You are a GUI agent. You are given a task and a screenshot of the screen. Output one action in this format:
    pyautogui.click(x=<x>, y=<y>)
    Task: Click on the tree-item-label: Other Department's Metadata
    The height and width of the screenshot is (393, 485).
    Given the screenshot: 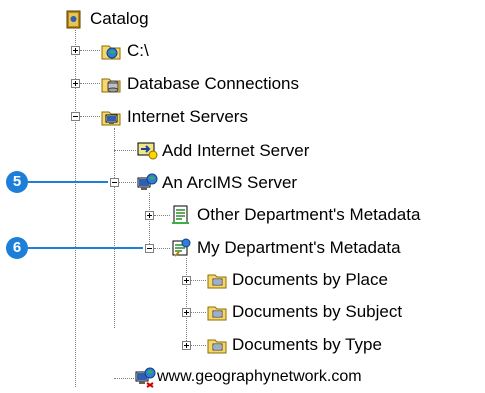 What is the action you would take?
    pyautogui.click(x=308, y=215)
    